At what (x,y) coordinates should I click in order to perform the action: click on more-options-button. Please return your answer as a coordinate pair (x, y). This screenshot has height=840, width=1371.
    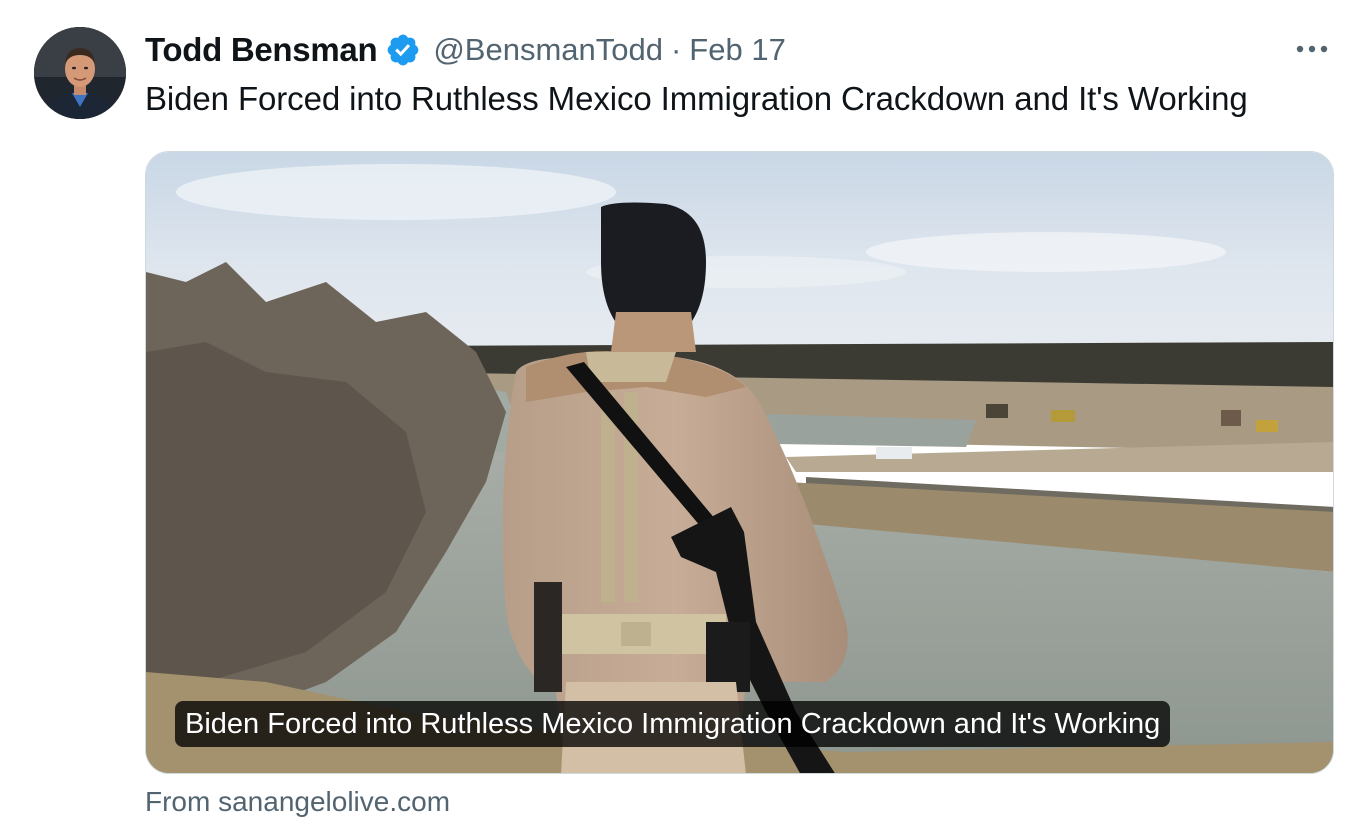
    Looking at the image, I should click on (1312, 49).